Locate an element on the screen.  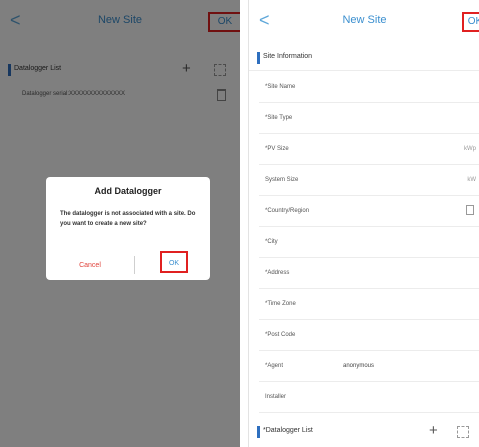
ok-button: OK is located at coordinates (470, 22).